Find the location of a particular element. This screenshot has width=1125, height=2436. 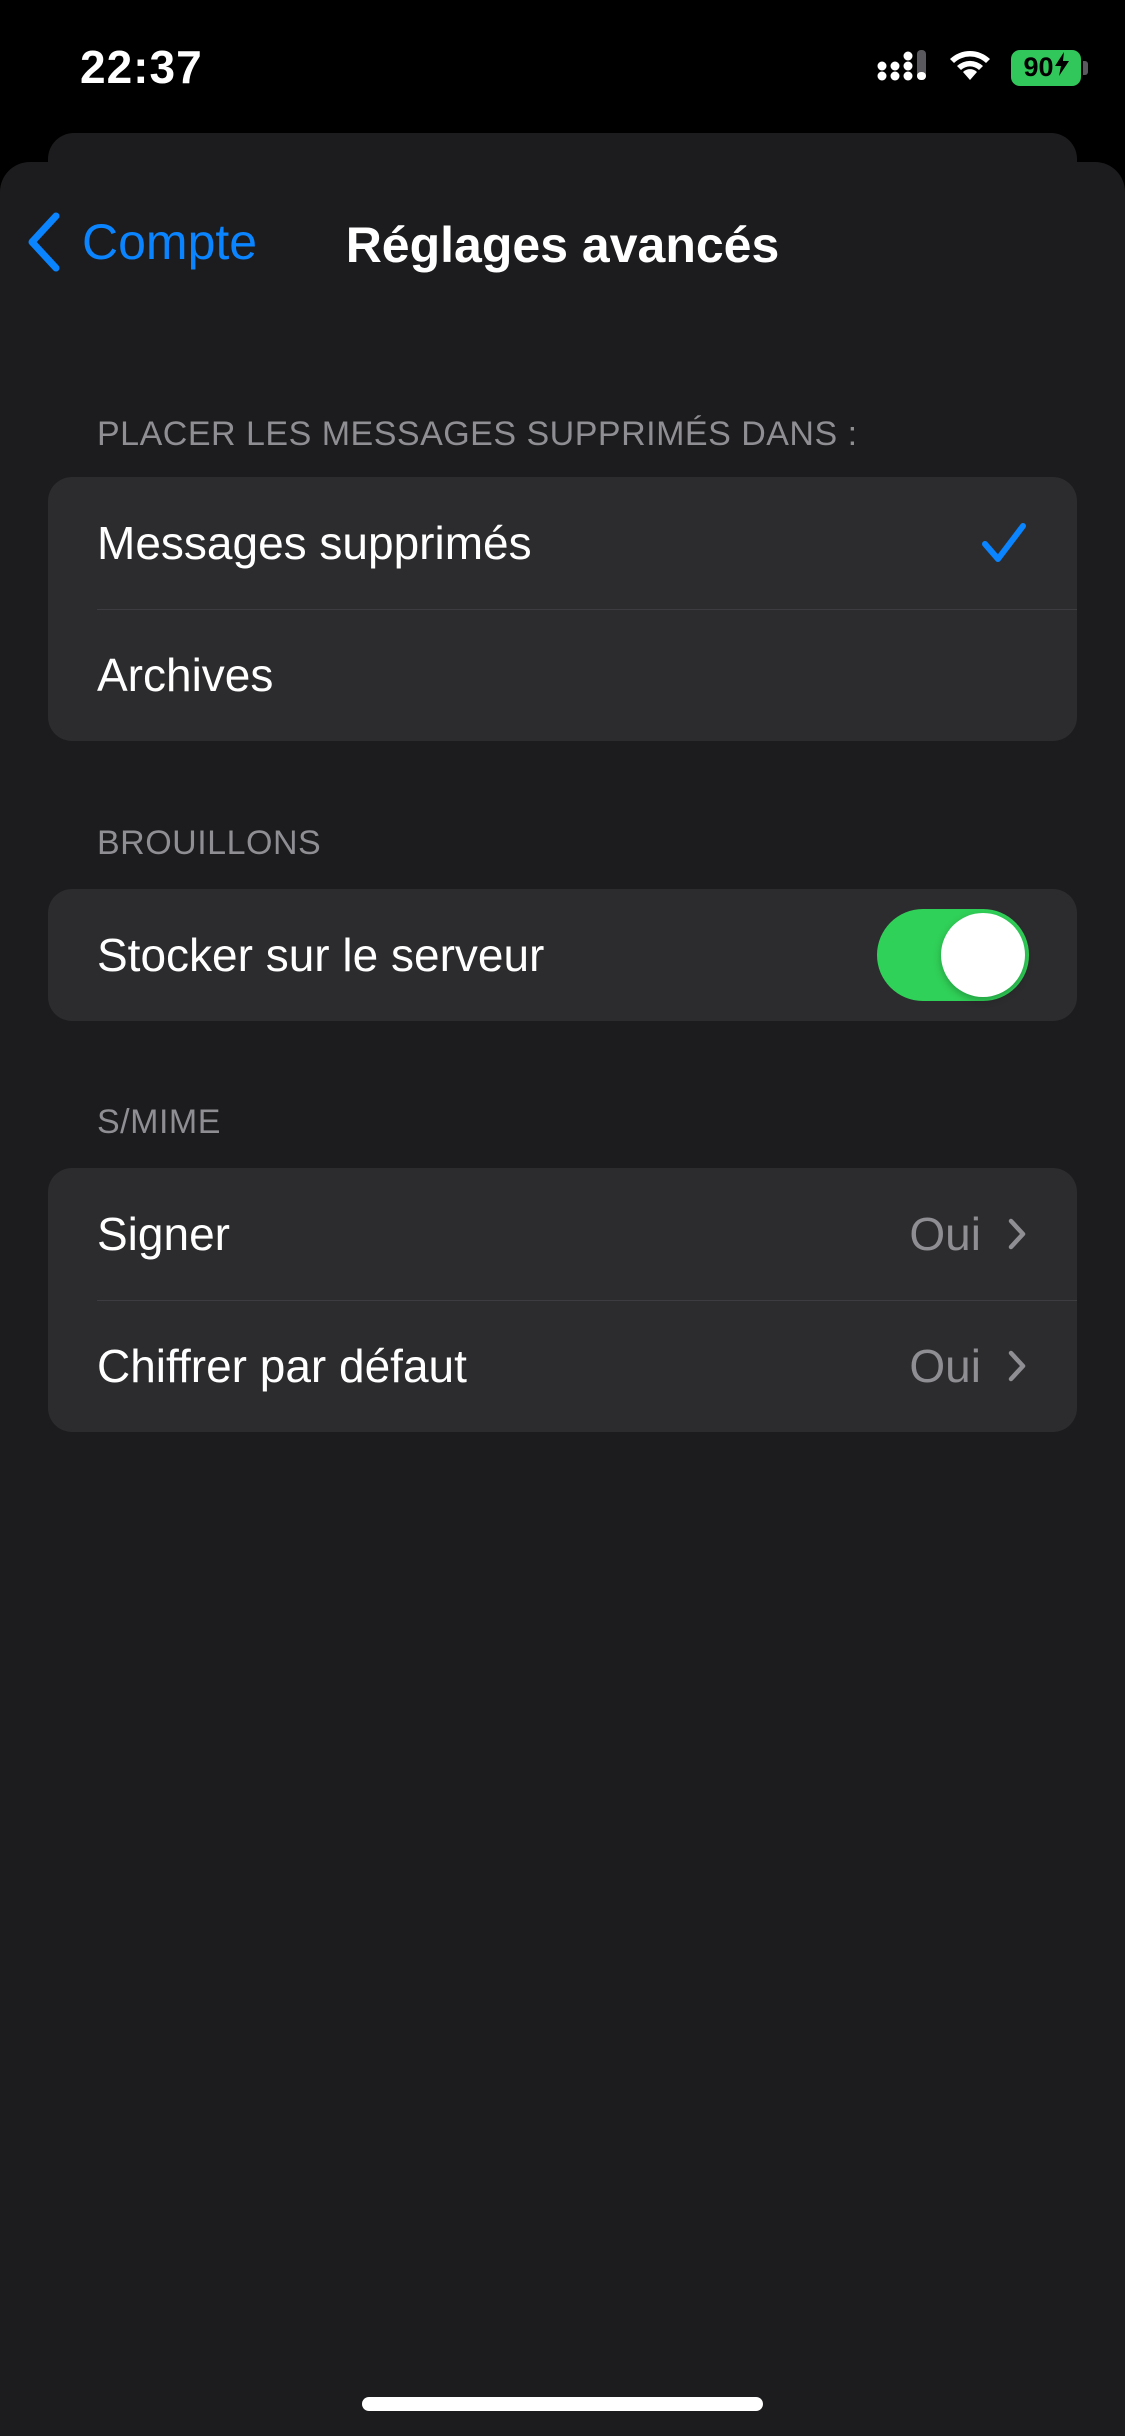

section-header-deleted-messages: PLACER LES MESSAGES SUPPRIMÉS DANS : is located at coordinates (477, 434).